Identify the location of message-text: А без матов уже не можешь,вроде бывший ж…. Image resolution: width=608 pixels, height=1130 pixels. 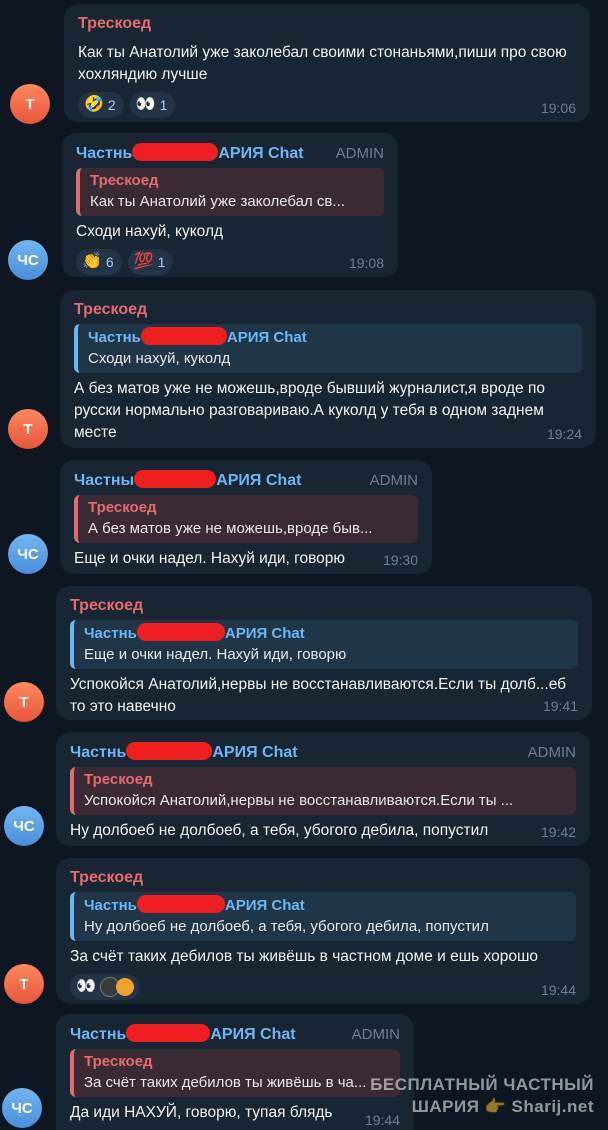
(309, 410).